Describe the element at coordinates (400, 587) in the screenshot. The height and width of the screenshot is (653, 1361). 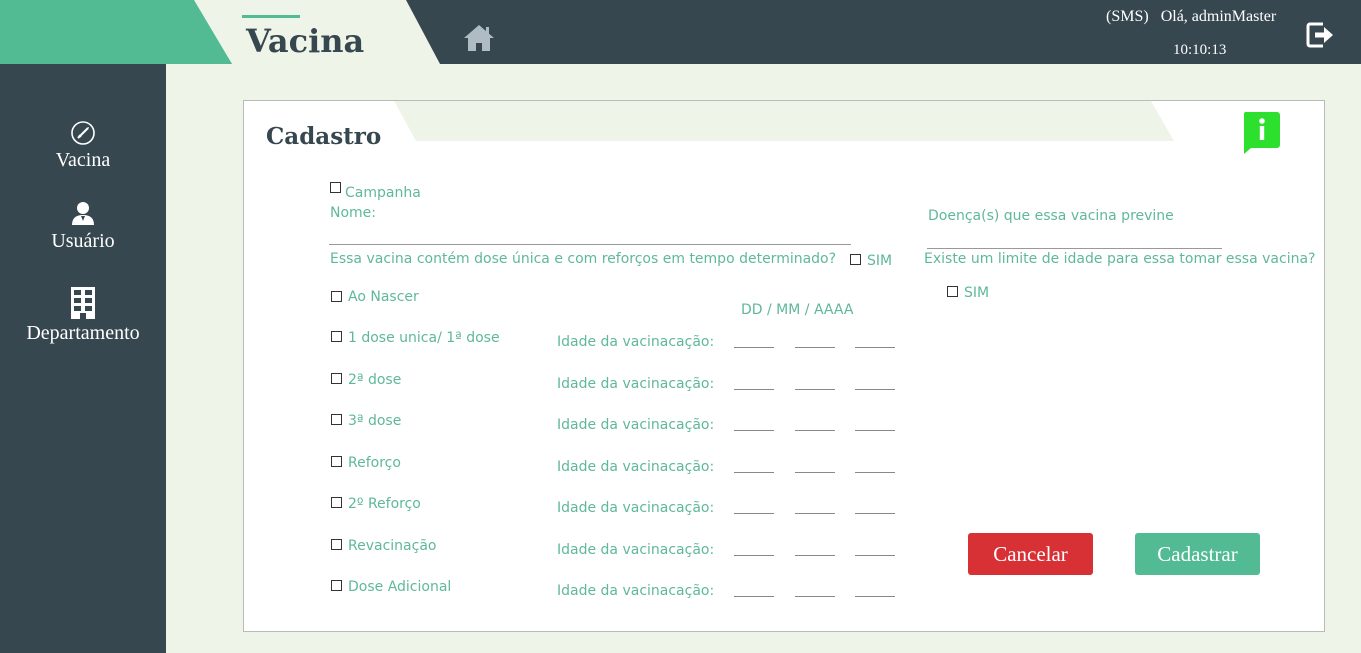
I see `dose-label: Dose Adicional` at that location.